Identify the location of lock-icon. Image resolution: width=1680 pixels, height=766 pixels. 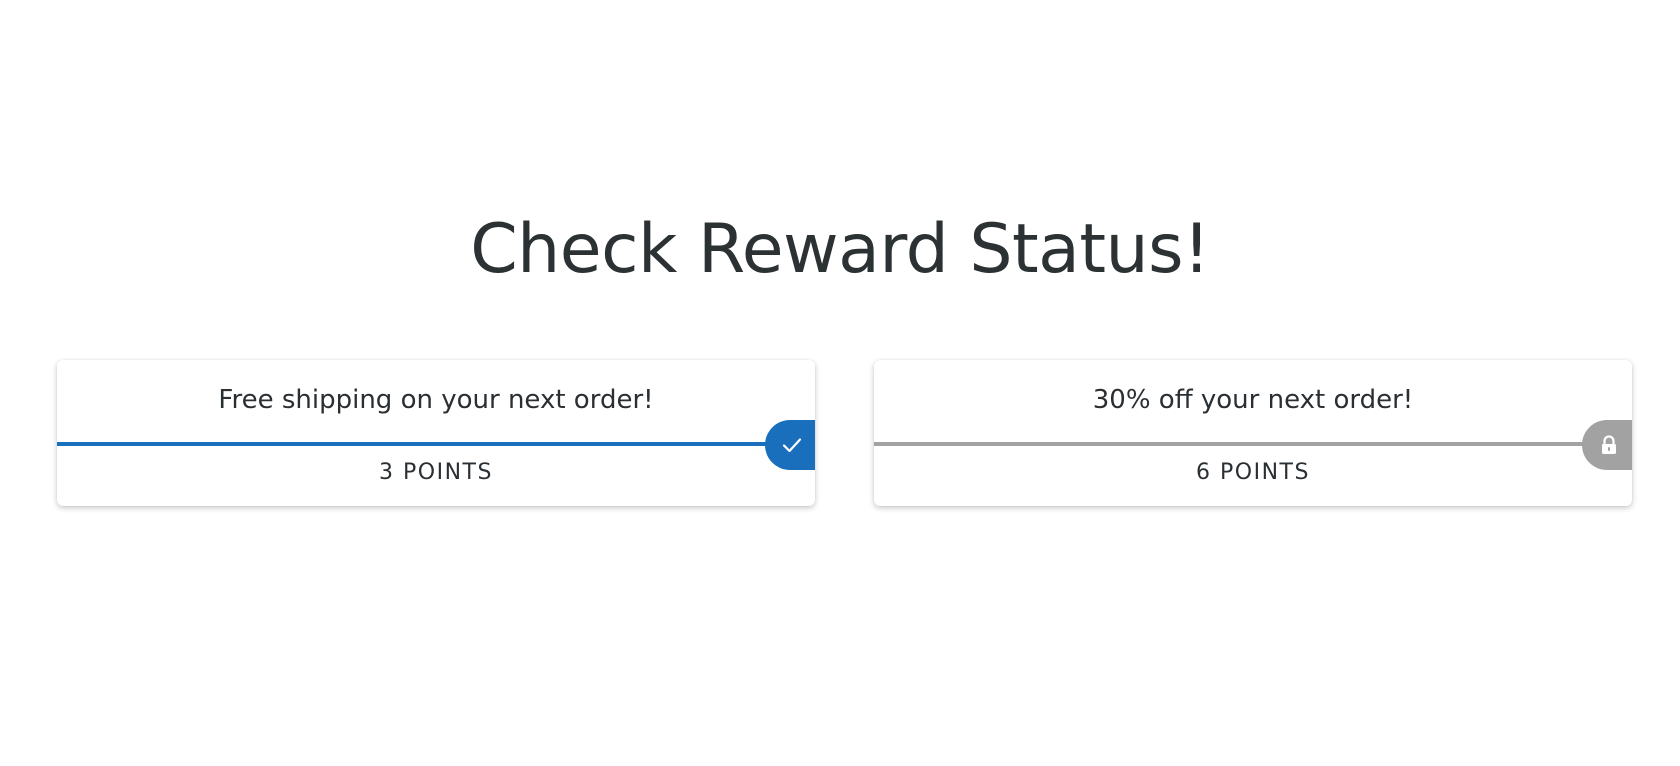
(1609, 444).